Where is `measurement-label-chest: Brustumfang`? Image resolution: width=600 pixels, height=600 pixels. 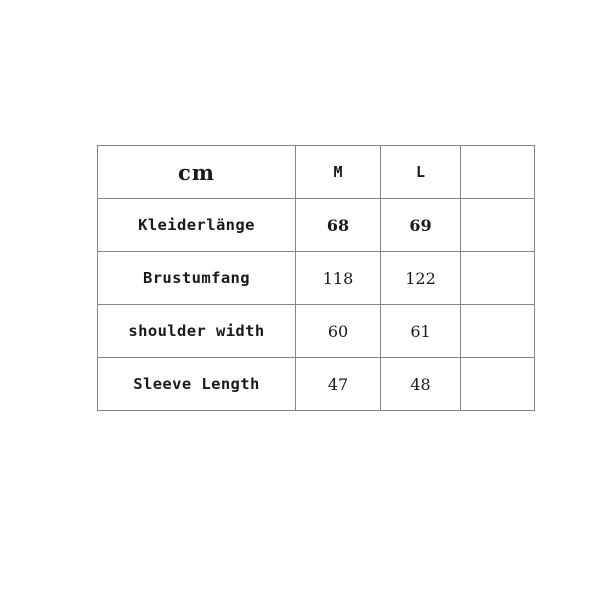 measurement-label-chest: Brustumfang is located at coordinates (196, 278).